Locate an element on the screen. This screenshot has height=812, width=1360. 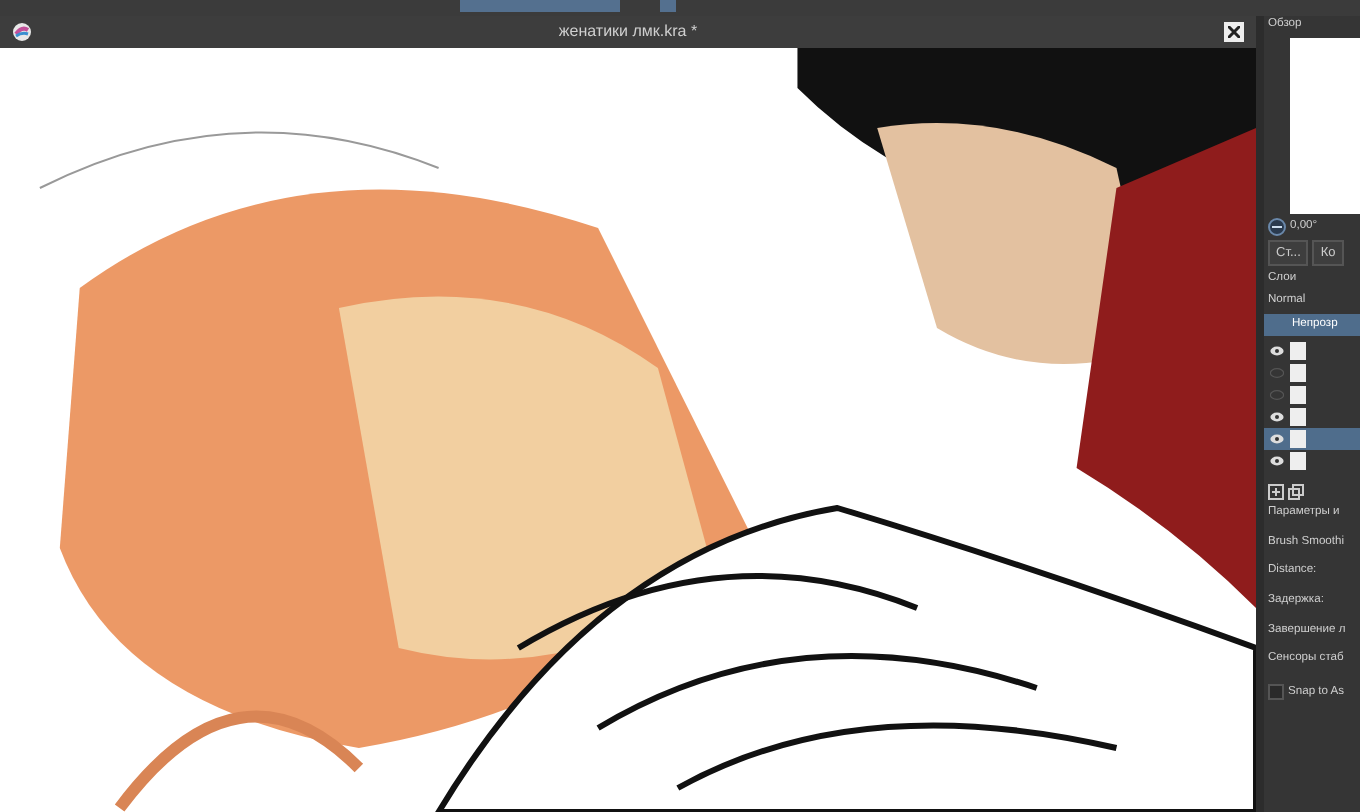
layer-row is located at coordinates (1312, 438).